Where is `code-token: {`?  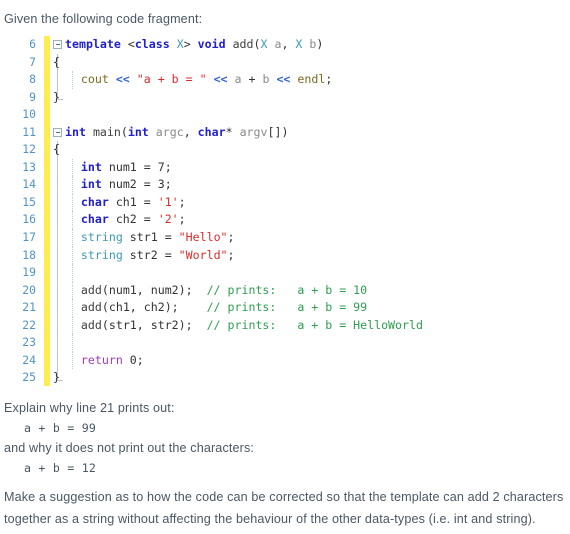 code-token: { is located at coordinates (56, 149).